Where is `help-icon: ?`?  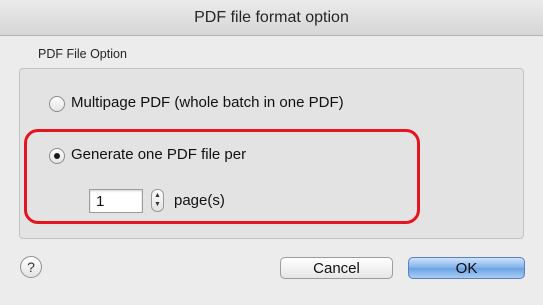 help-icon: ? is located at coordinates (31, 267).